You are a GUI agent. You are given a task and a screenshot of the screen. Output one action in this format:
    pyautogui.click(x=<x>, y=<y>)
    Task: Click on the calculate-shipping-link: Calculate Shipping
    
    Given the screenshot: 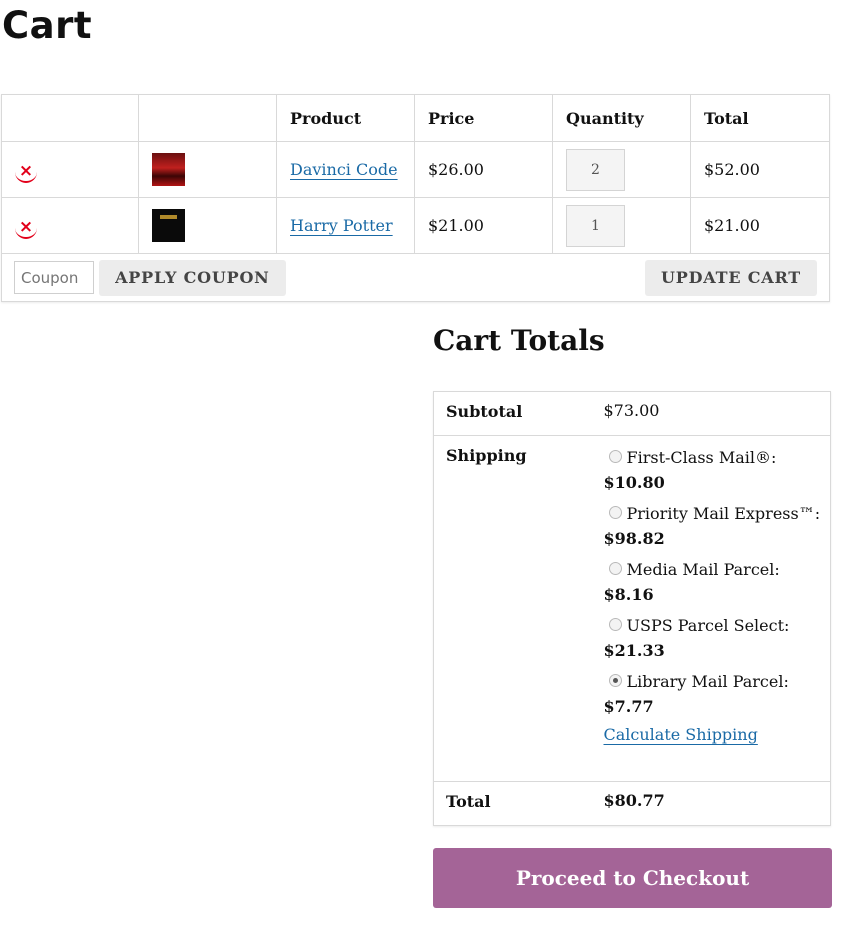 What is the action you would take?
    pyautogui.click(x=681, y=734)
    